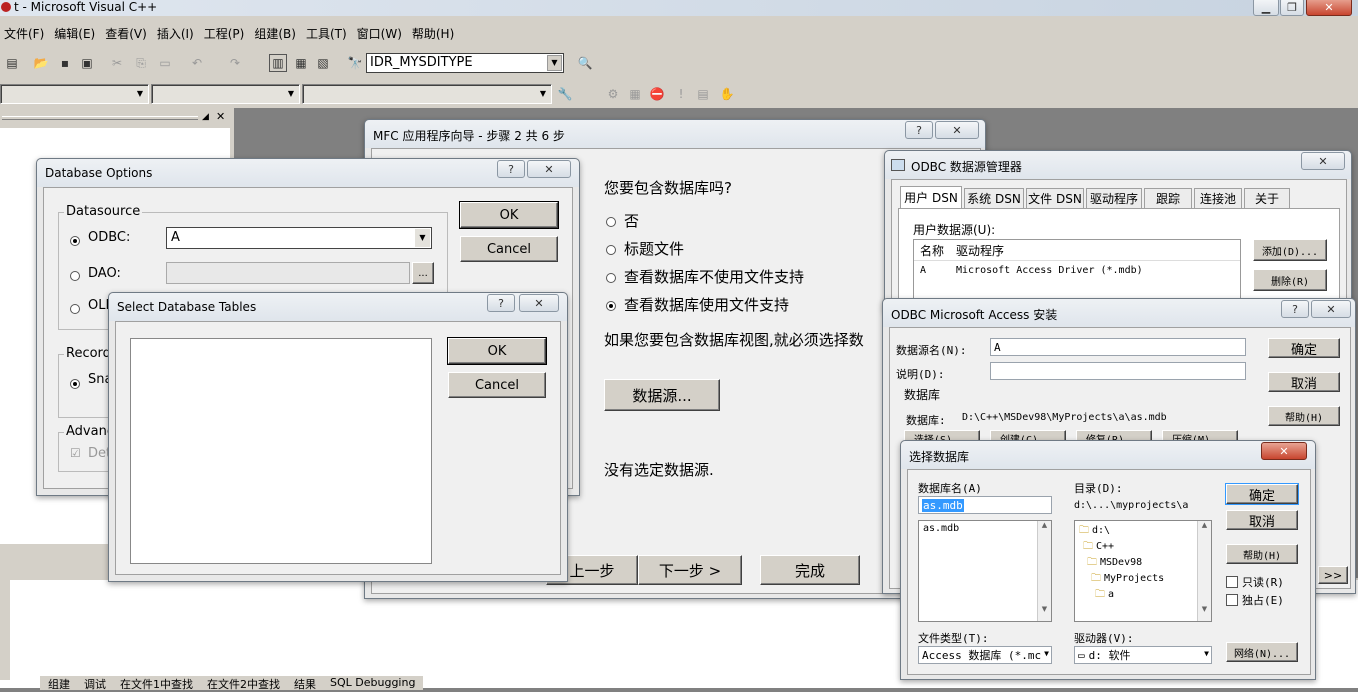  I want to click on ds-row-driver: Microsoft Access Driver (*.mdb), so click(1049, 270).